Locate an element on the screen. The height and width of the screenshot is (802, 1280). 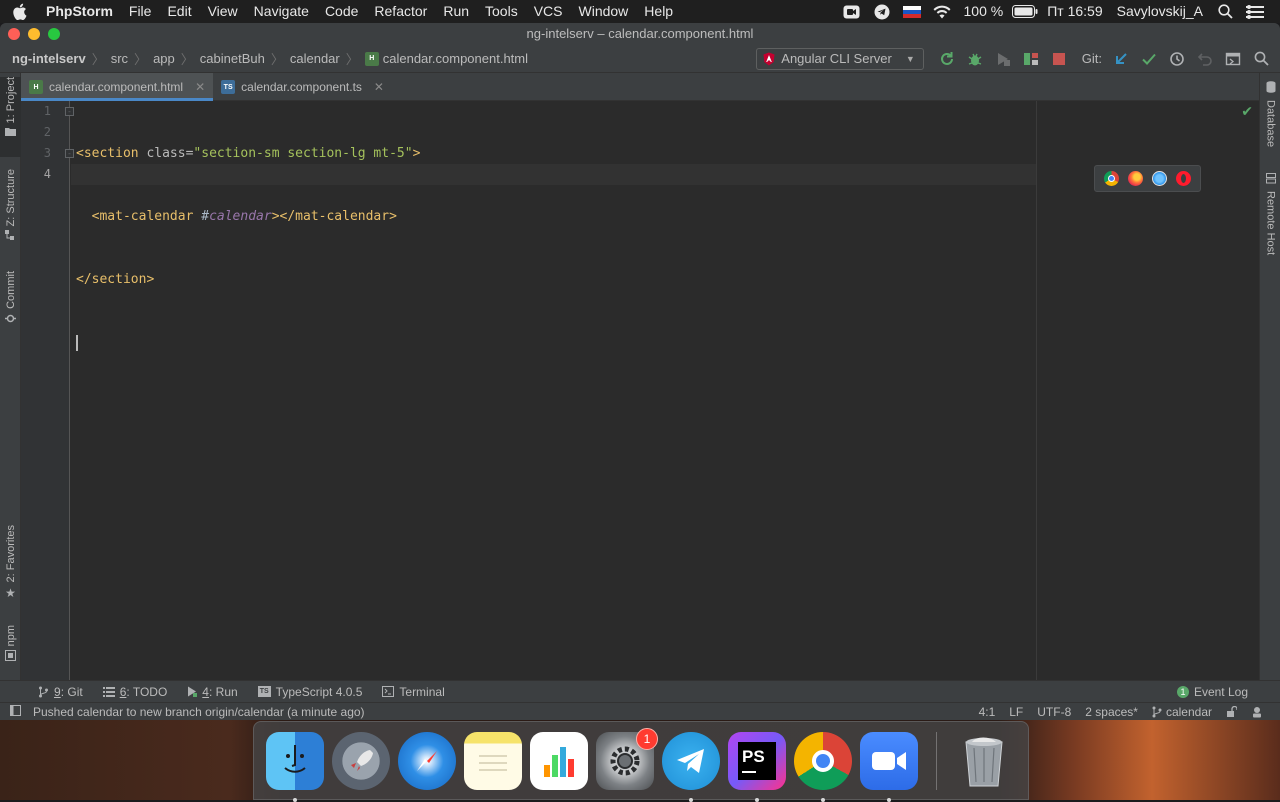
tab-label: calendar.component.ts is located at coordinates (301, 87).